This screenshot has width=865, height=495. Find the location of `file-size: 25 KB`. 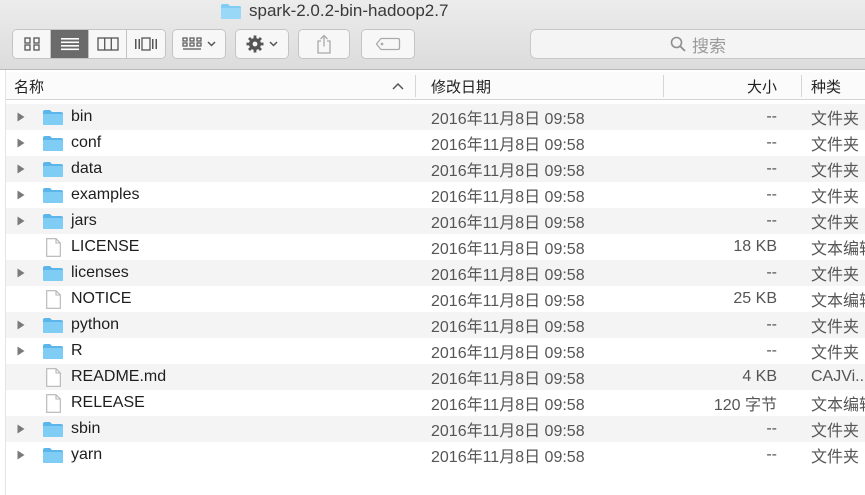

file-size: 25 KB is located at coordinates (755, 298).